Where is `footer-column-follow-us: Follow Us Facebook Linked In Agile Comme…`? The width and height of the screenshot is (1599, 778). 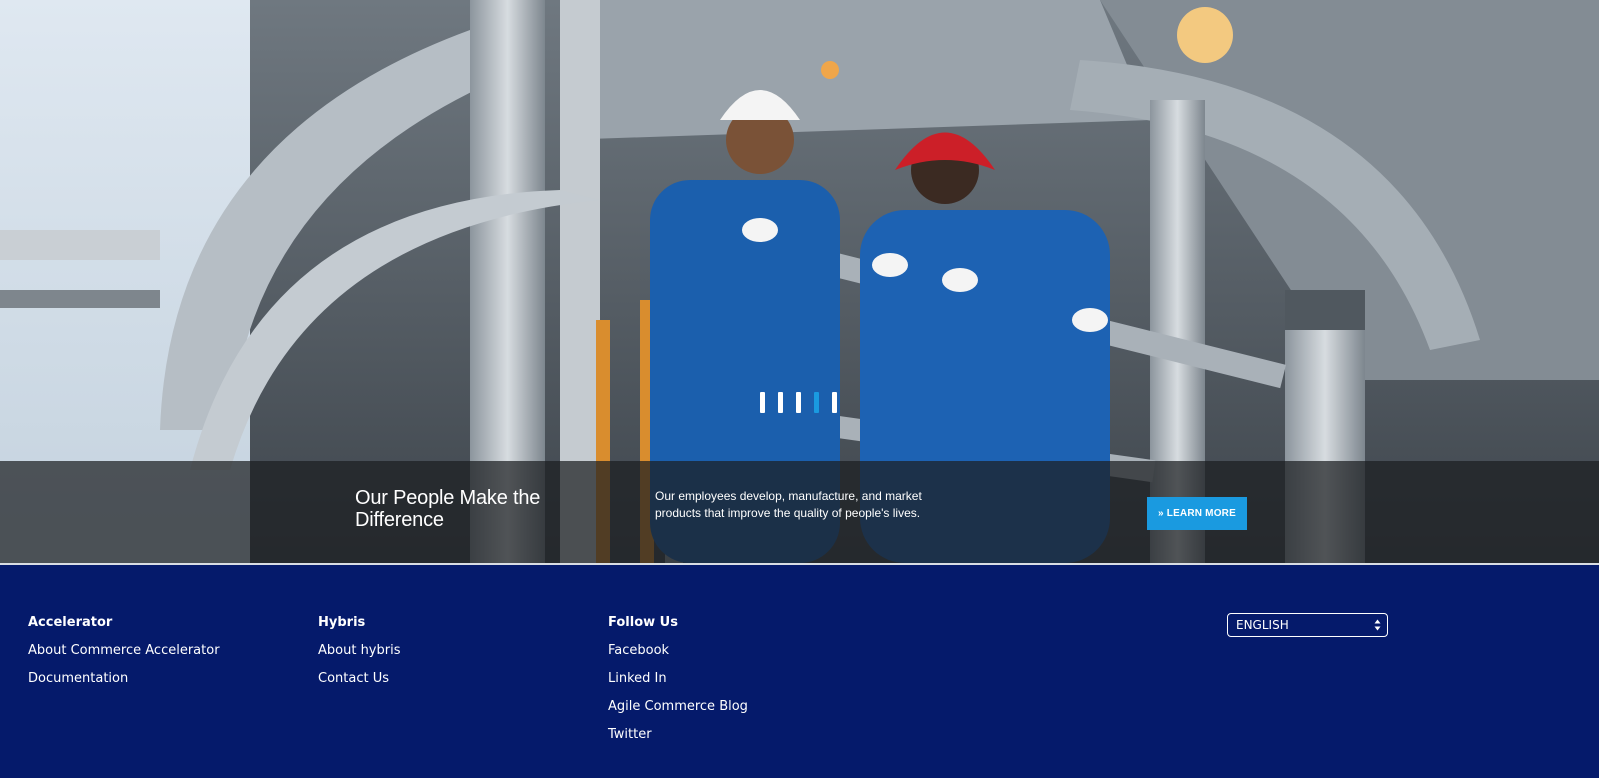 footer-column-follow-us: Follow Us Facebook Linked In Agile Comme… is located at coordinates (678, 684).